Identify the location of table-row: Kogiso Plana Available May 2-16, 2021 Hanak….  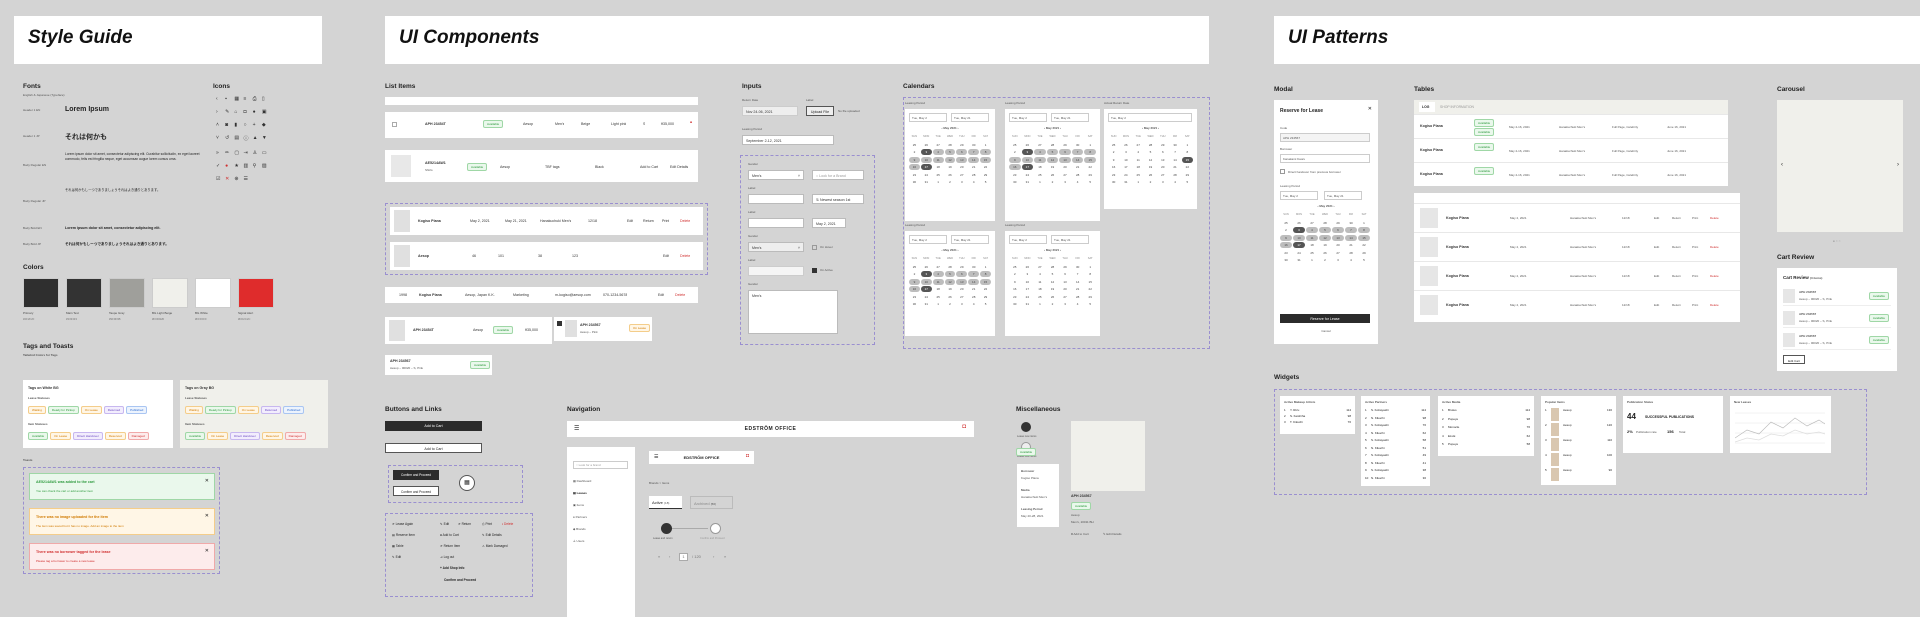
(1571, 174).